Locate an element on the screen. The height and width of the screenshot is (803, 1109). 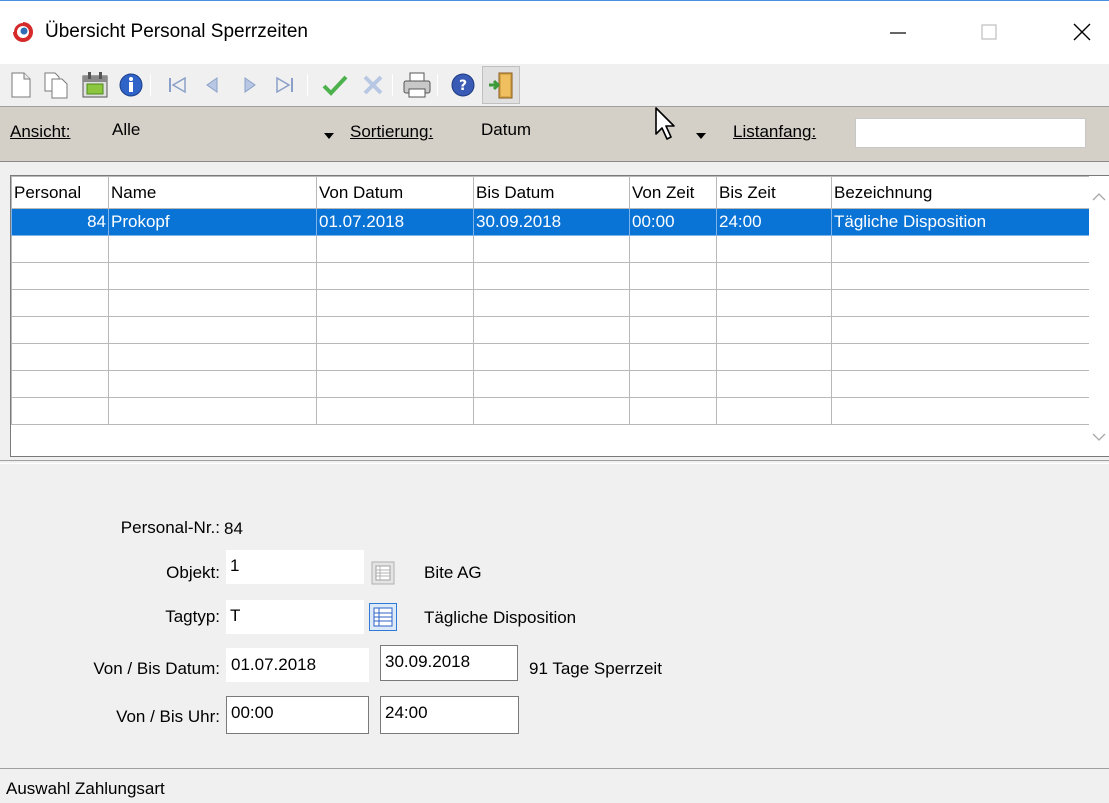
column-header-von-datum: Von Datum is located at coordinates (395, 192).